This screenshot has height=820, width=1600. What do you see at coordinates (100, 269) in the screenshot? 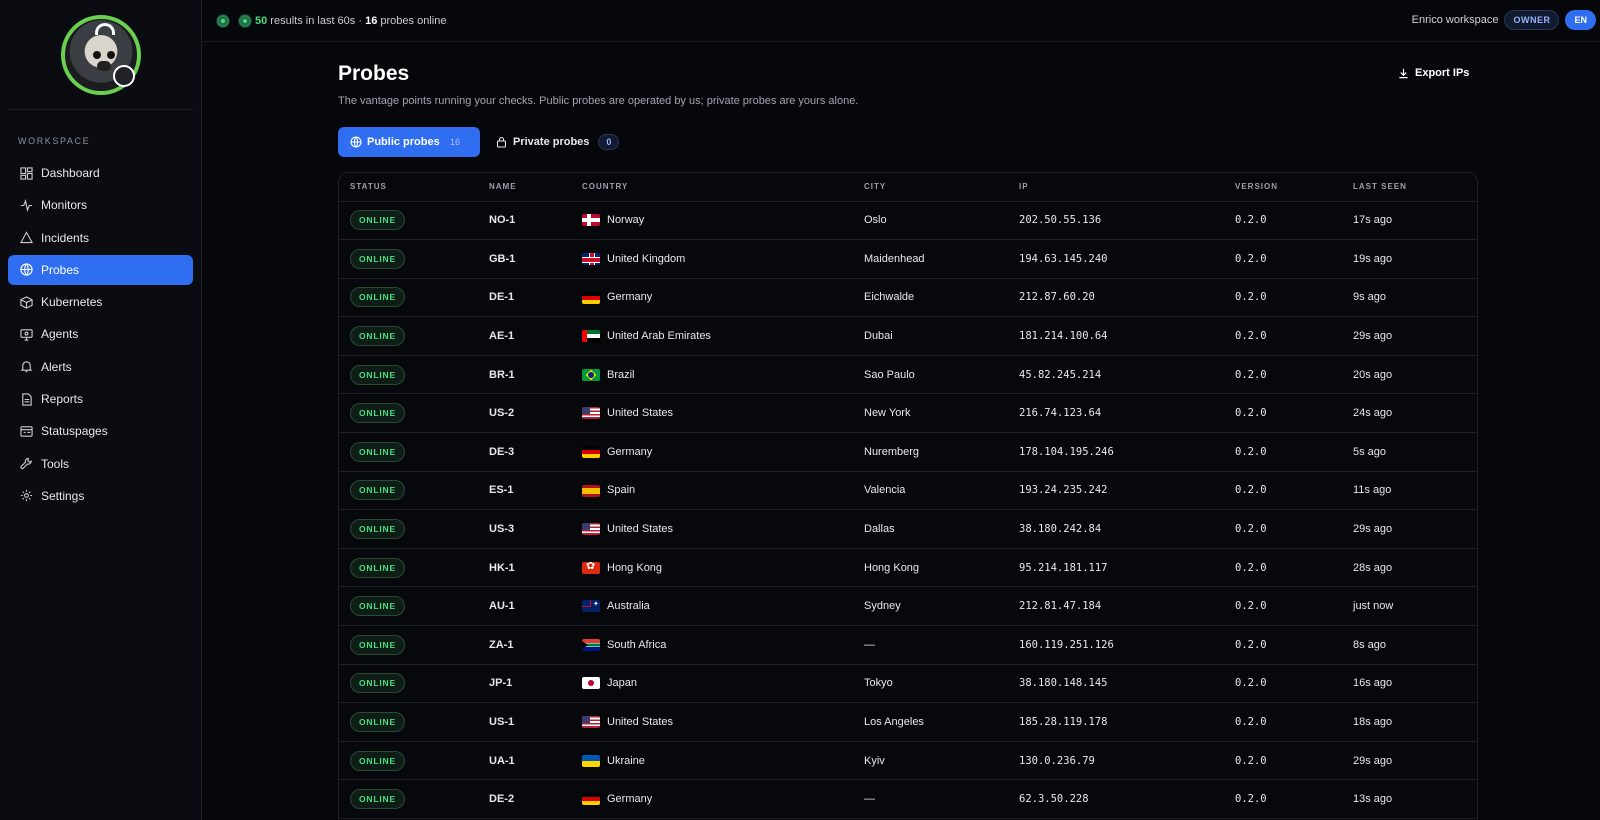
I see `sidebar-item-probes: Probes` at bounding box center [100, 269].